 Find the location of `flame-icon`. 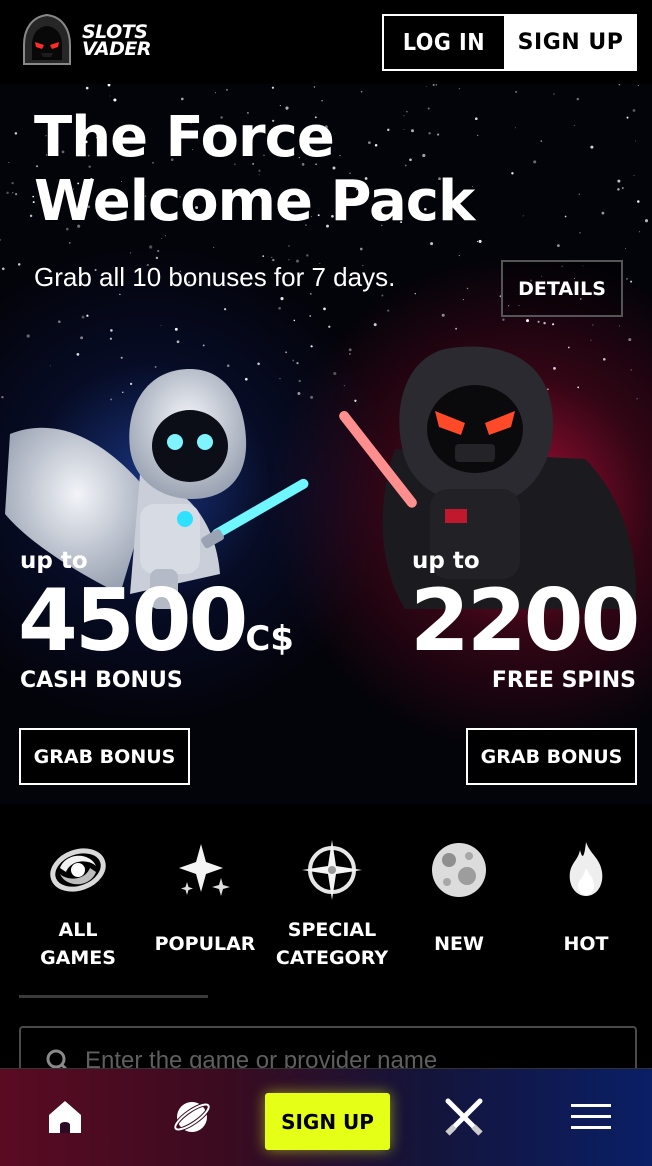

flame-icon is located at coordinates (586, 869).